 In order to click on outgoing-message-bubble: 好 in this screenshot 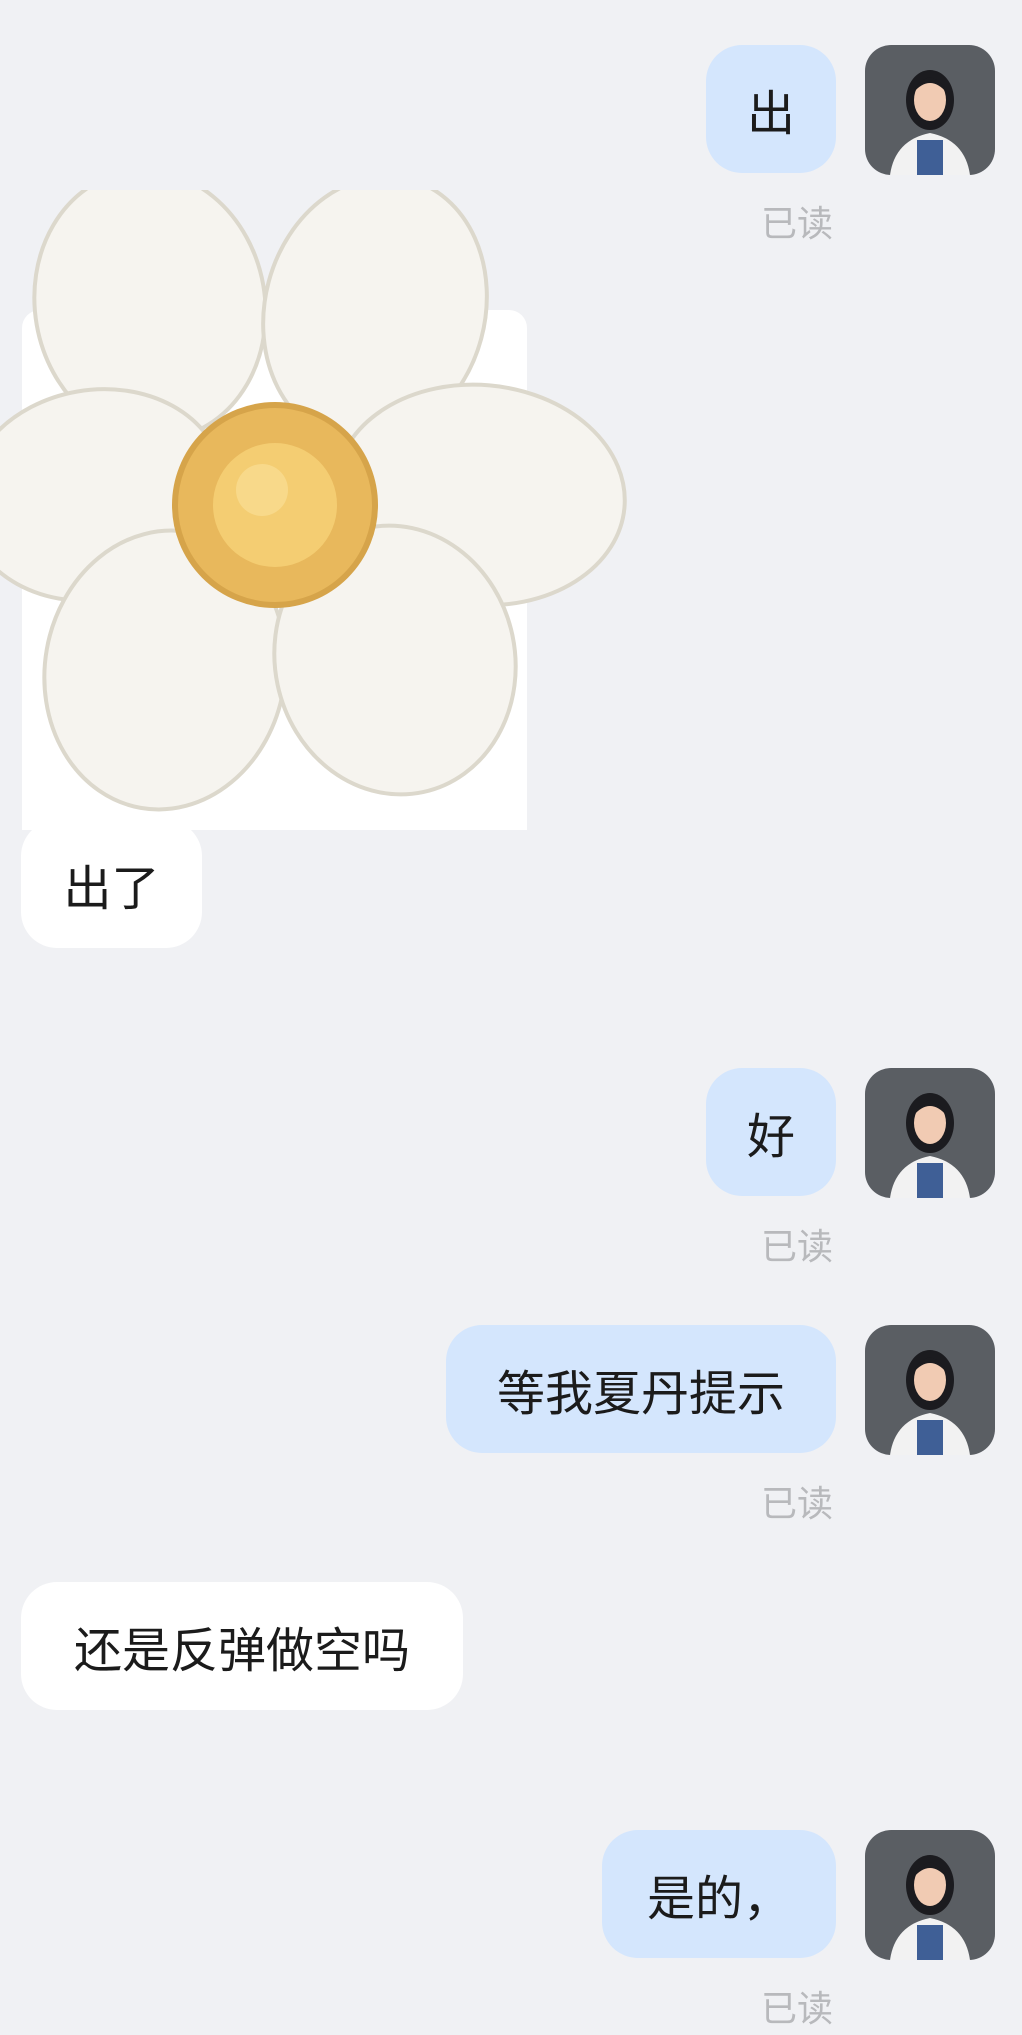, I will do `click(771, 1132)`.